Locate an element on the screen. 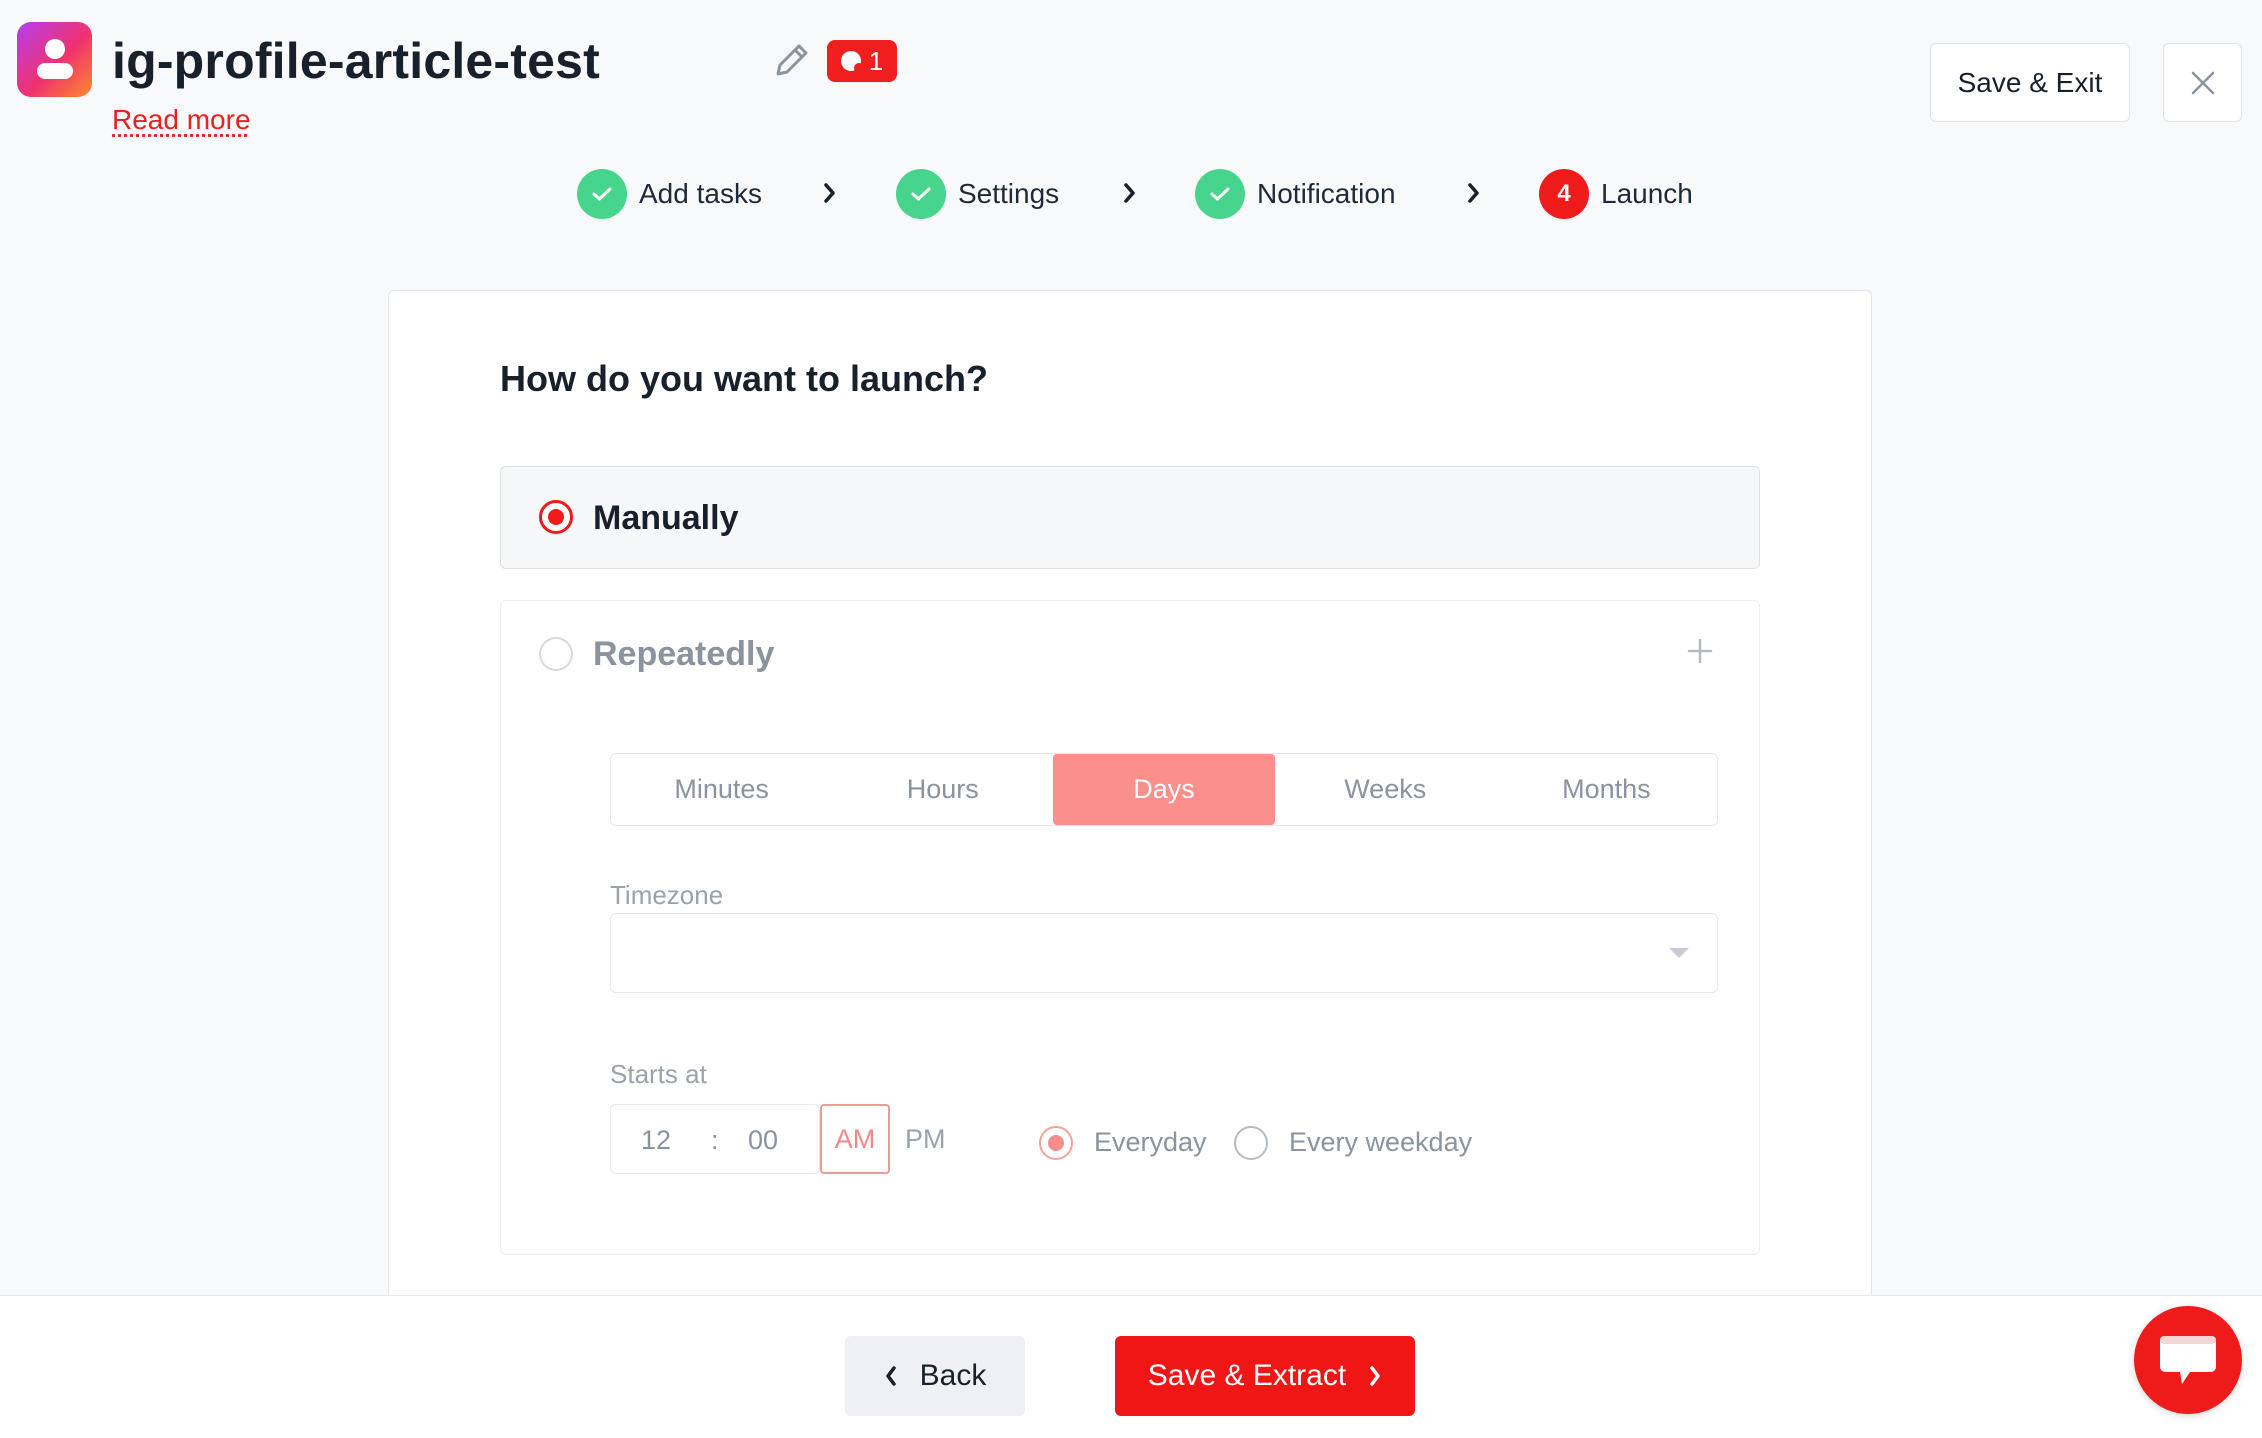 Image resolution: width=2262 pixels, height=1438 pixels. interval-days: Days is located at coordinates (1164, 789).